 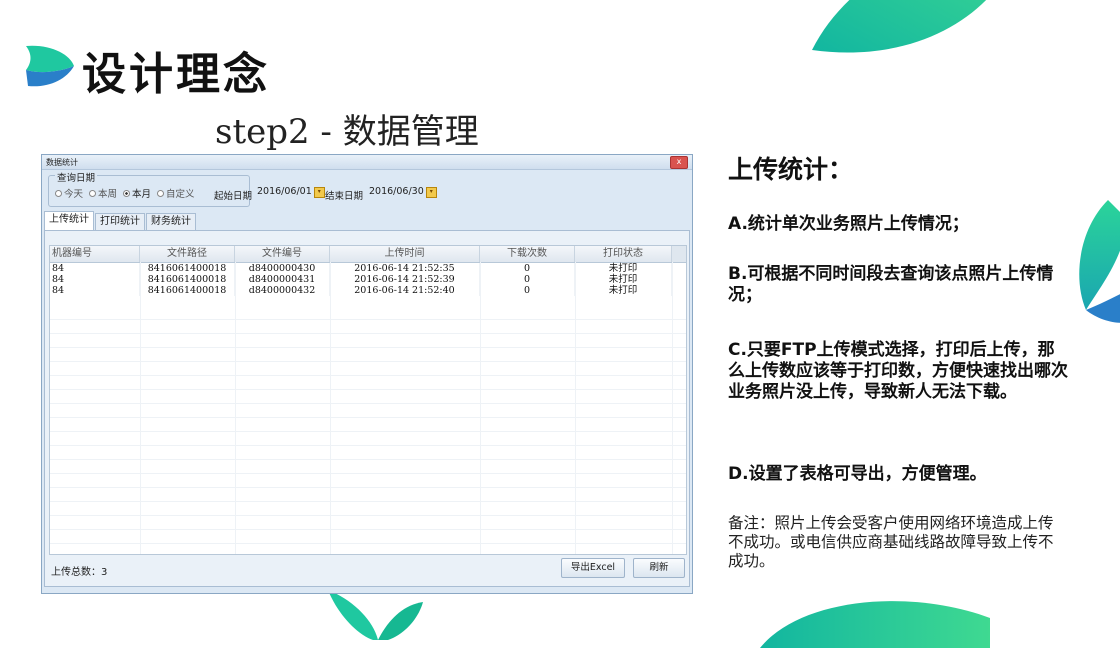 What do you see at coordinates (659, 568) in the screenshot?
I see `refresh-button: 刷新` at bounding box center [659, 568].